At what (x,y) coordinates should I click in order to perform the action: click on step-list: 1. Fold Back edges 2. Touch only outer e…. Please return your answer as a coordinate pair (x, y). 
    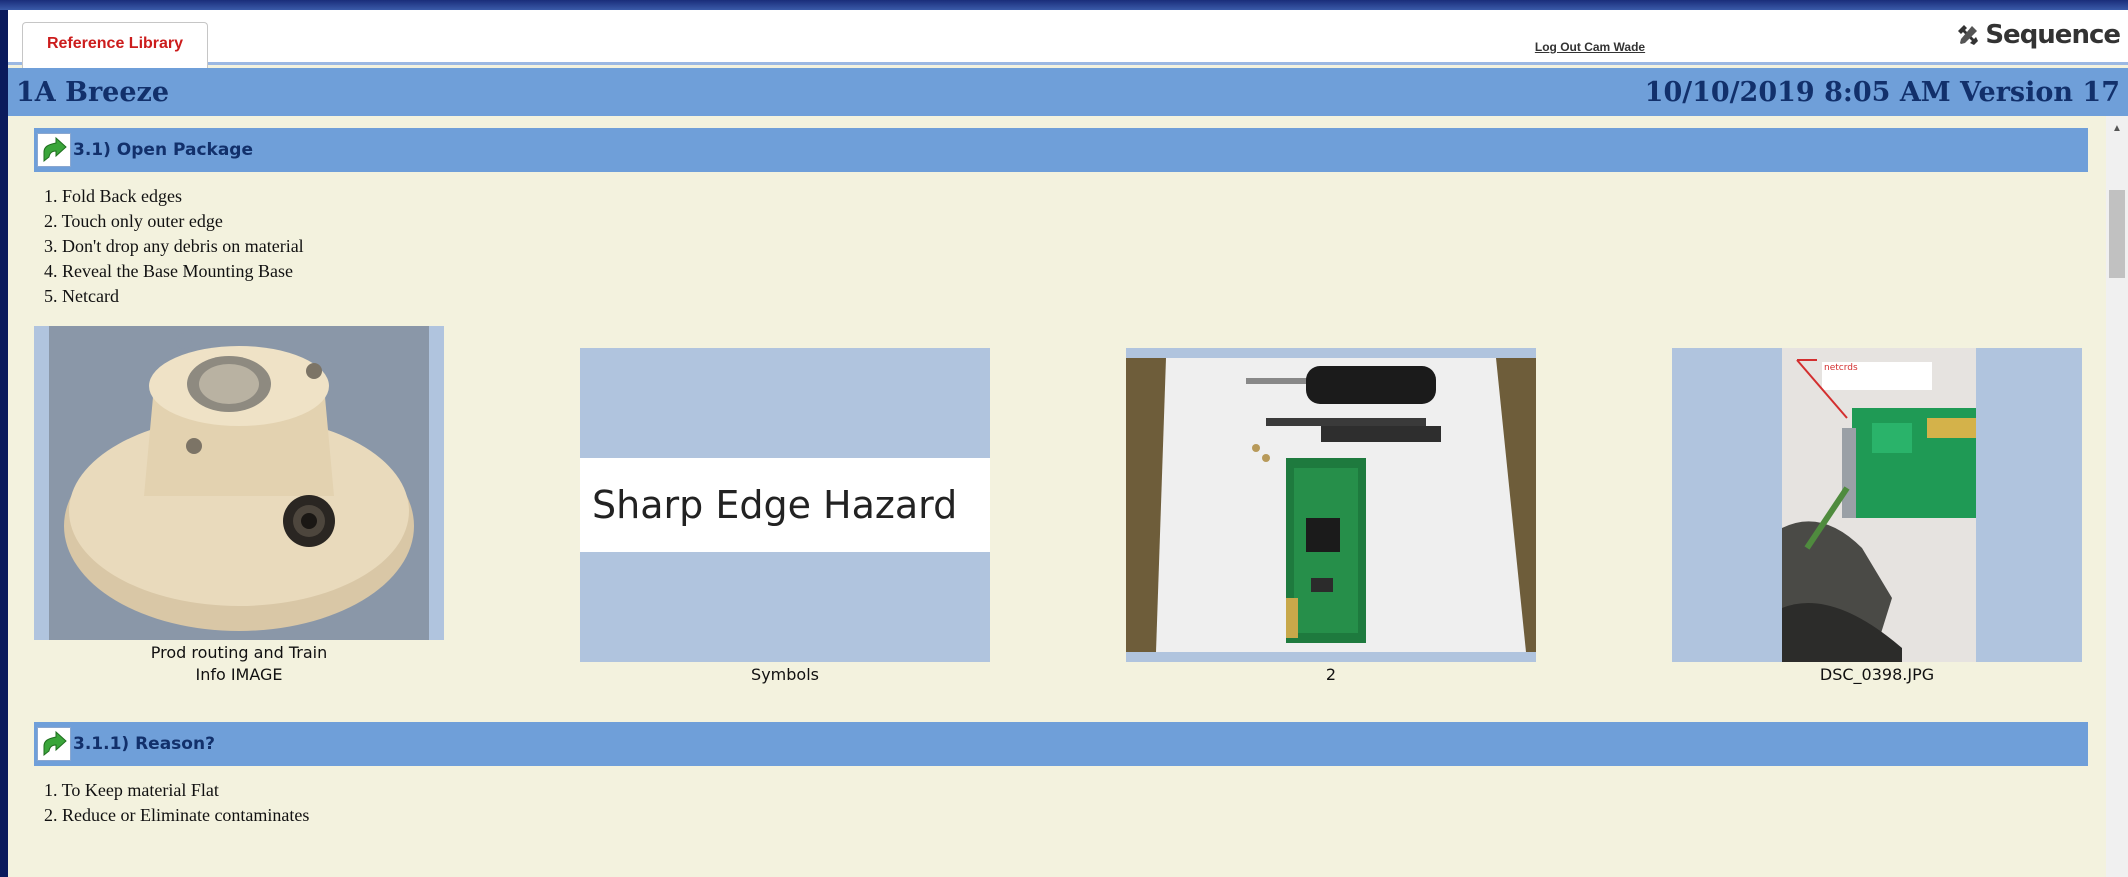
    Looking at the image, I should click on (174, 246).